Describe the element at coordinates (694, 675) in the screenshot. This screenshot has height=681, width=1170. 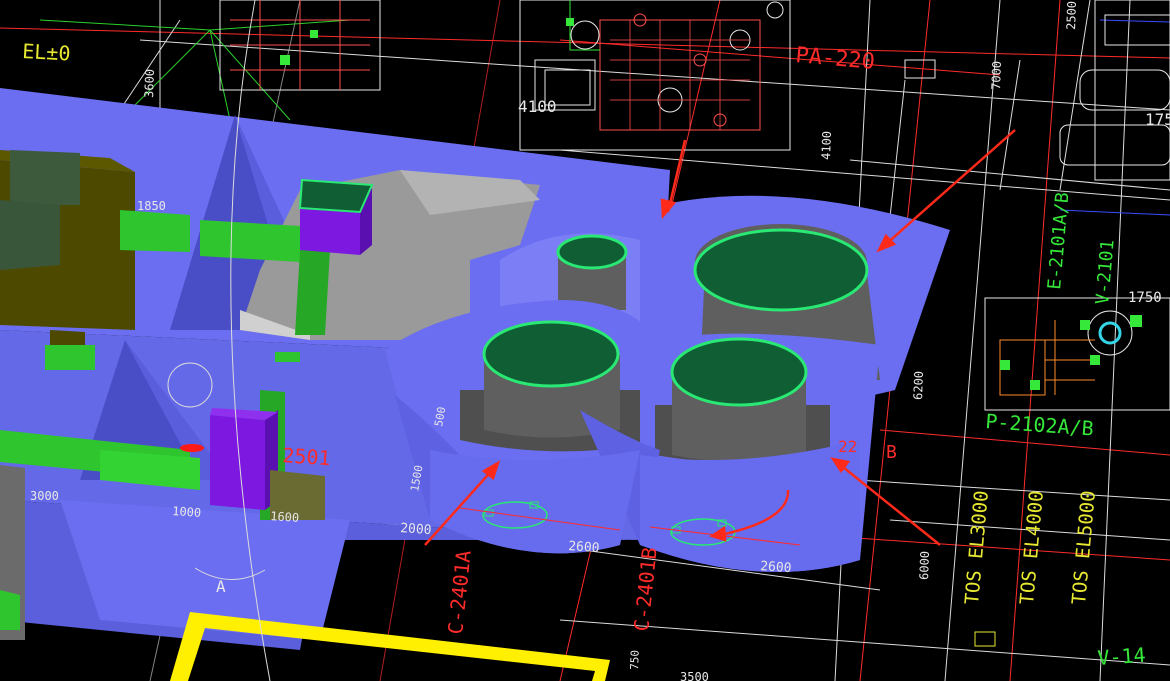
I see `label-dim-3500: 3500` at that location.